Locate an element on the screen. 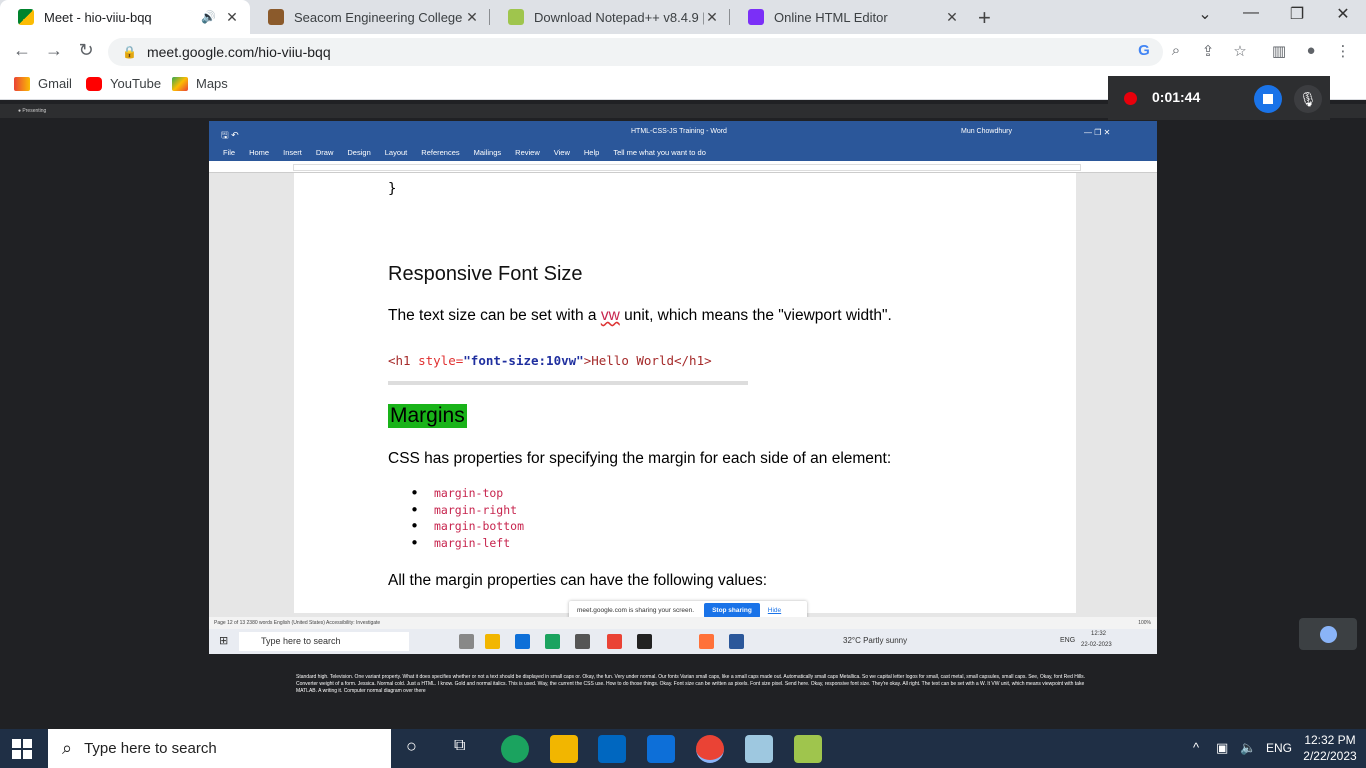 This screenshot has width=1366, height=768. task-view-icon: ⧉ is located at coordinates (459, 746).